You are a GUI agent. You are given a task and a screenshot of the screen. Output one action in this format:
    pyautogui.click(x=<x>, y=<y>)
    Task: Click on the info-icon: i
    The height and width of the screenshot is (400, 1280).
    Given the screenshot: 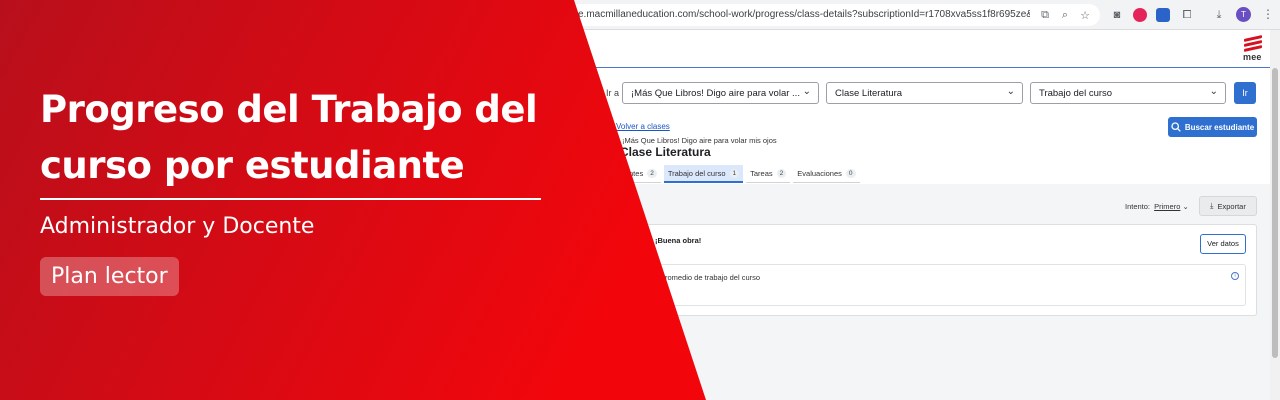 What is the action you would take?
    pyautogui.click(x=1235, y=276)
    